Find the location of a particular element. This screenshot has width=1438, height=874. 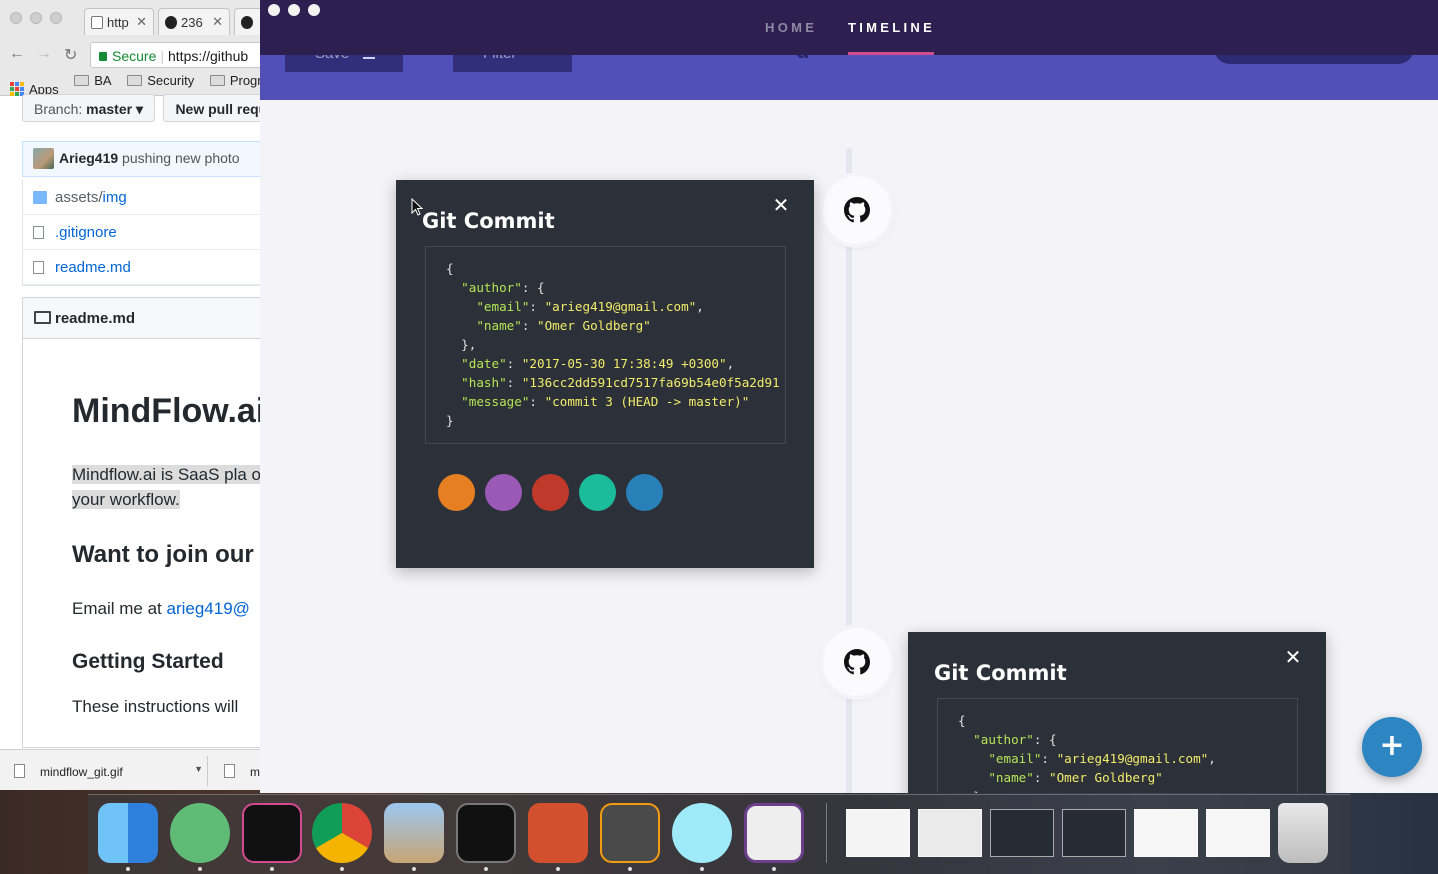

browser-tab: 236 ✕ is located at coordinates (194, 21).